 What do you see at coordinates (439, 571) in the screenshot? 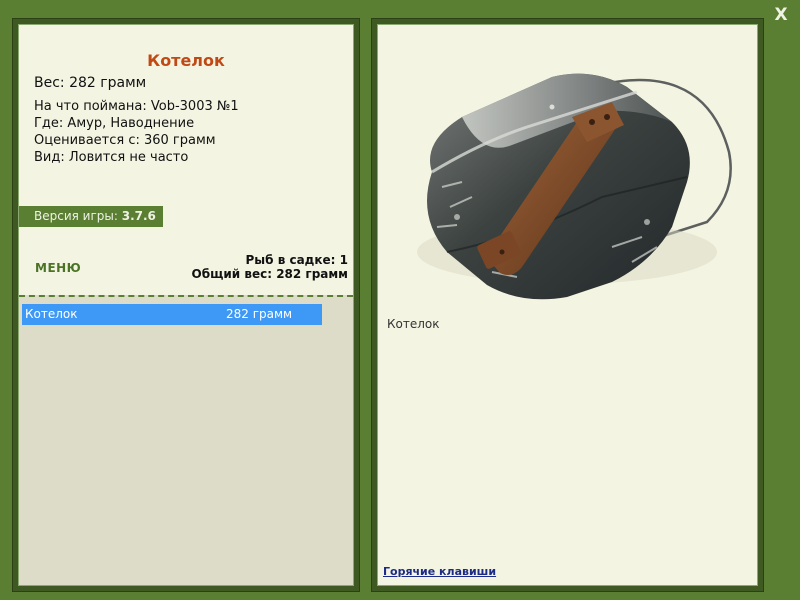
I see `hotkeys-link: Горячие клавиши` at bounding box center [439, 571].